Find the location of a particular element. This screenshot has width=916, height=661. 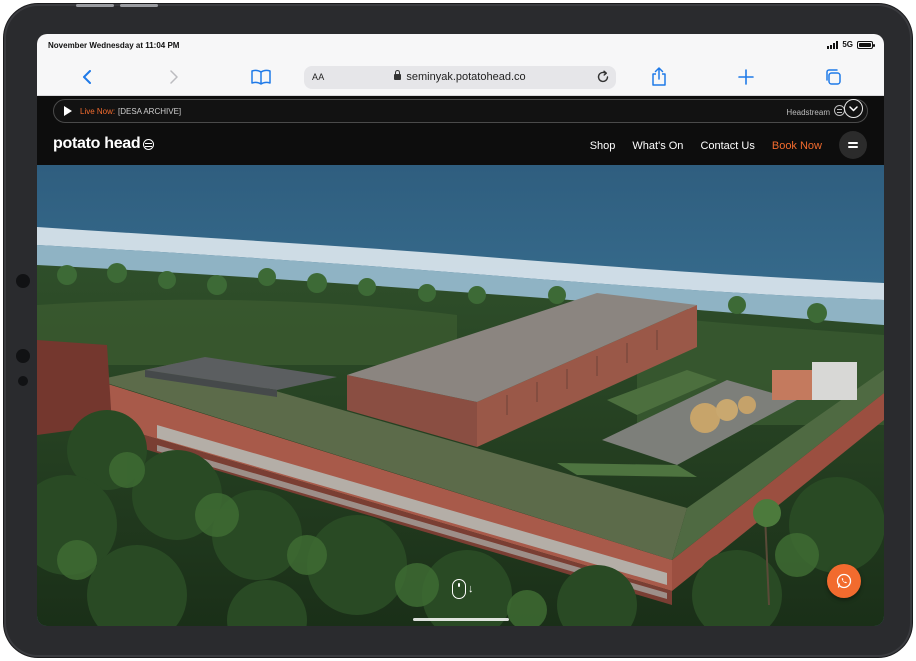

url-text: seminyak.potatohead.co is located at coordinates (466, 77).